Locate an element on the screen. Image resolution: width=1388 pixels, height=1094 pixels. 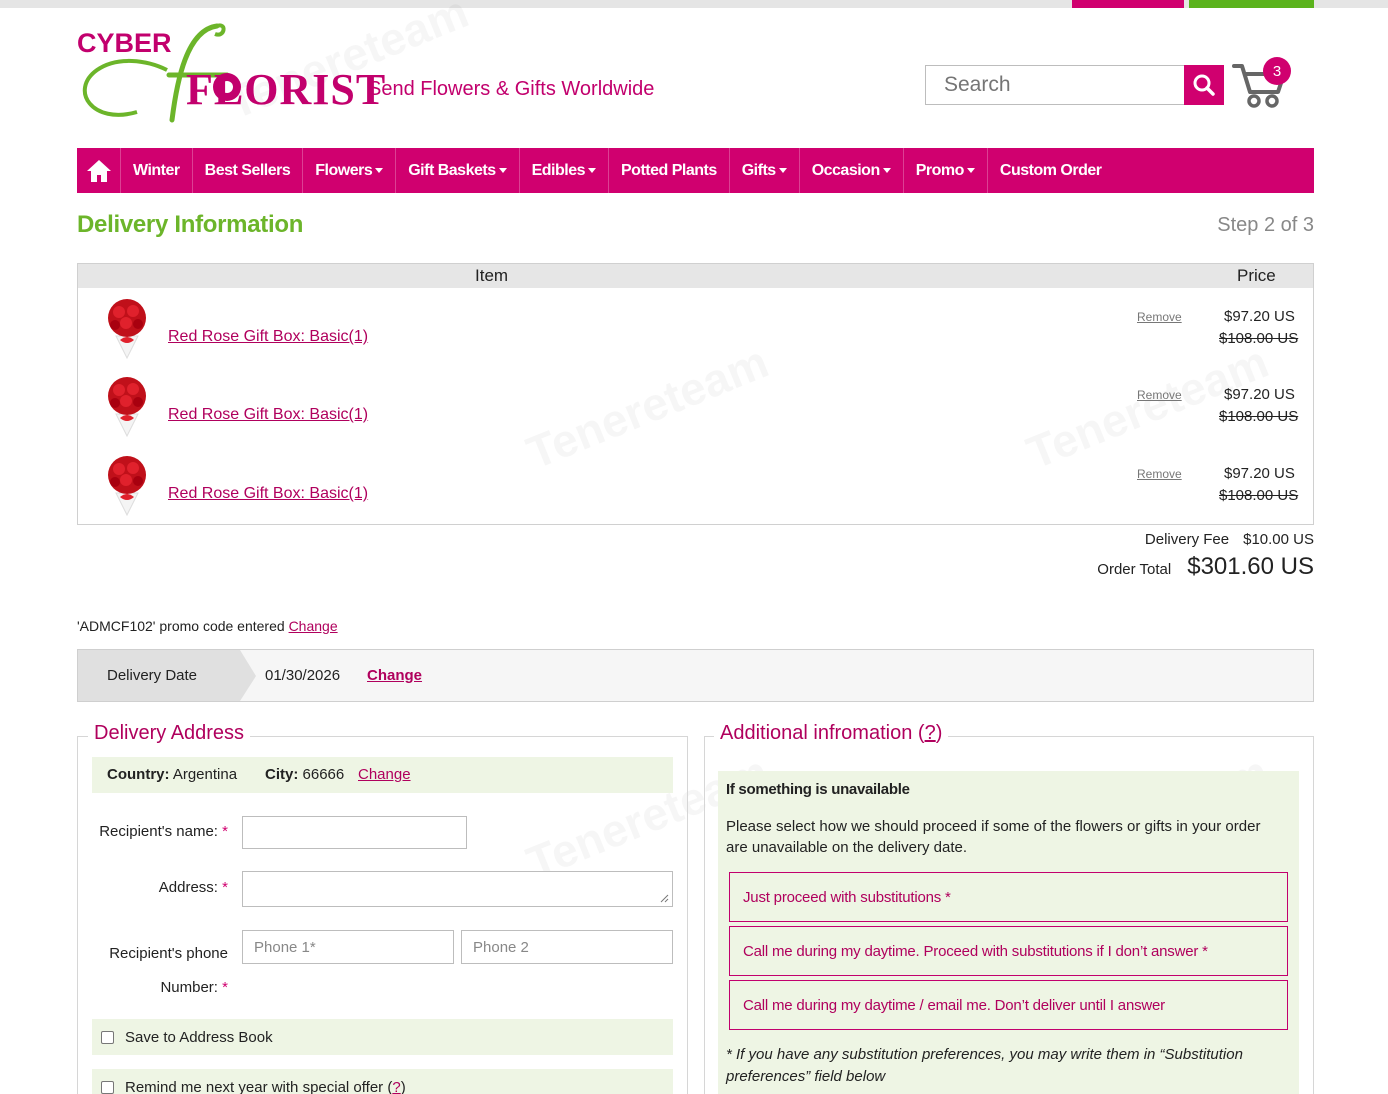
recipient-name-label: Recipient's name: * is located at coordinates (163, 831).